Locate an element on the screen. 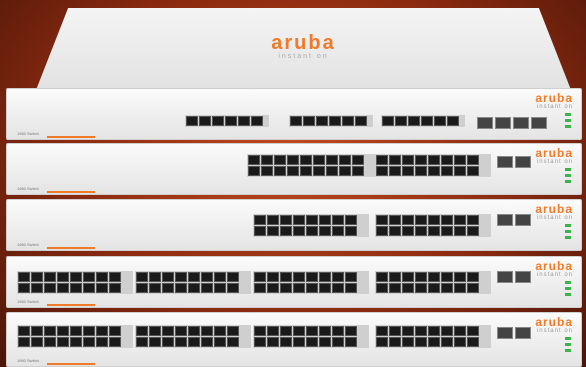 The width and height of the screenshot is (586, 367). switch-unit-5: aruba instant on 1960 Switch is located at coordinates (294, 339).